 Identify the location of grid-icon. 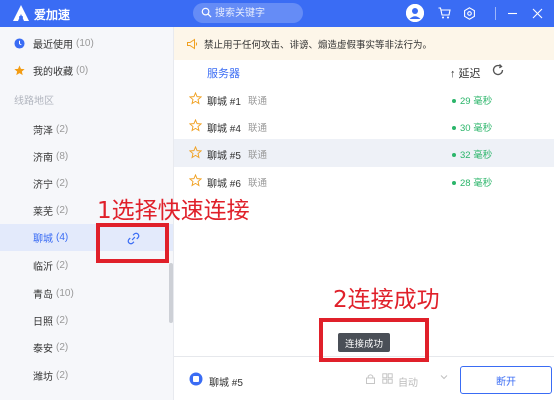
(387, 378).